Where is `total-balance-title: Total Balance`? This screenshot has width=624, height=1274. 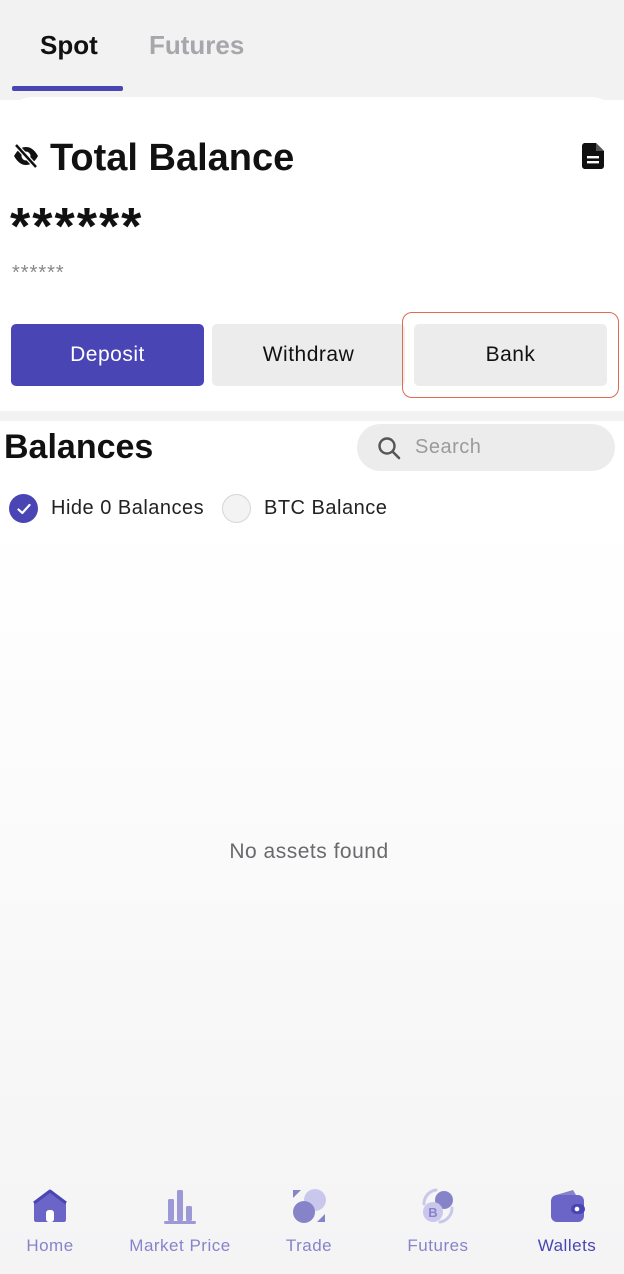 total-balance-title: Total Balance is located at coordinates (172, 158).